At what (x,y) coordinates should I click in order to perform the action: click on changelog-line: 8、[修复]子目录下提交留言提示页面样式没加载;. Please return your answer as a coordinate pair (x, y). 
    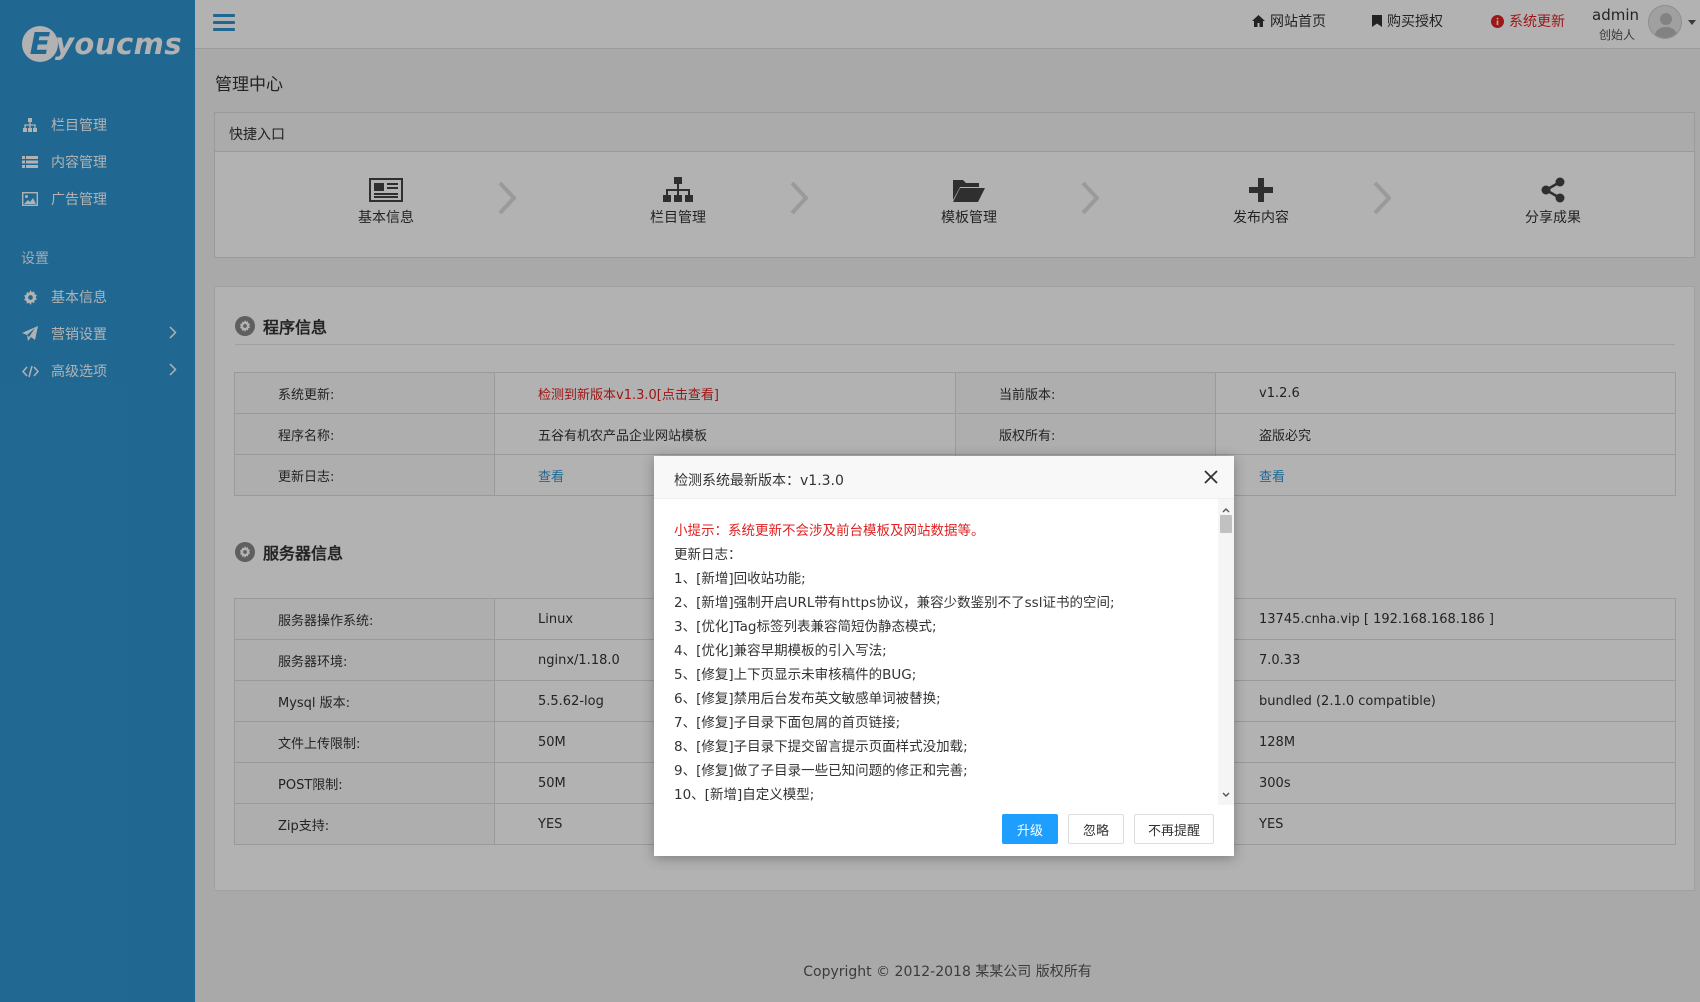
    Looking at the image, I should click on (821, 747).